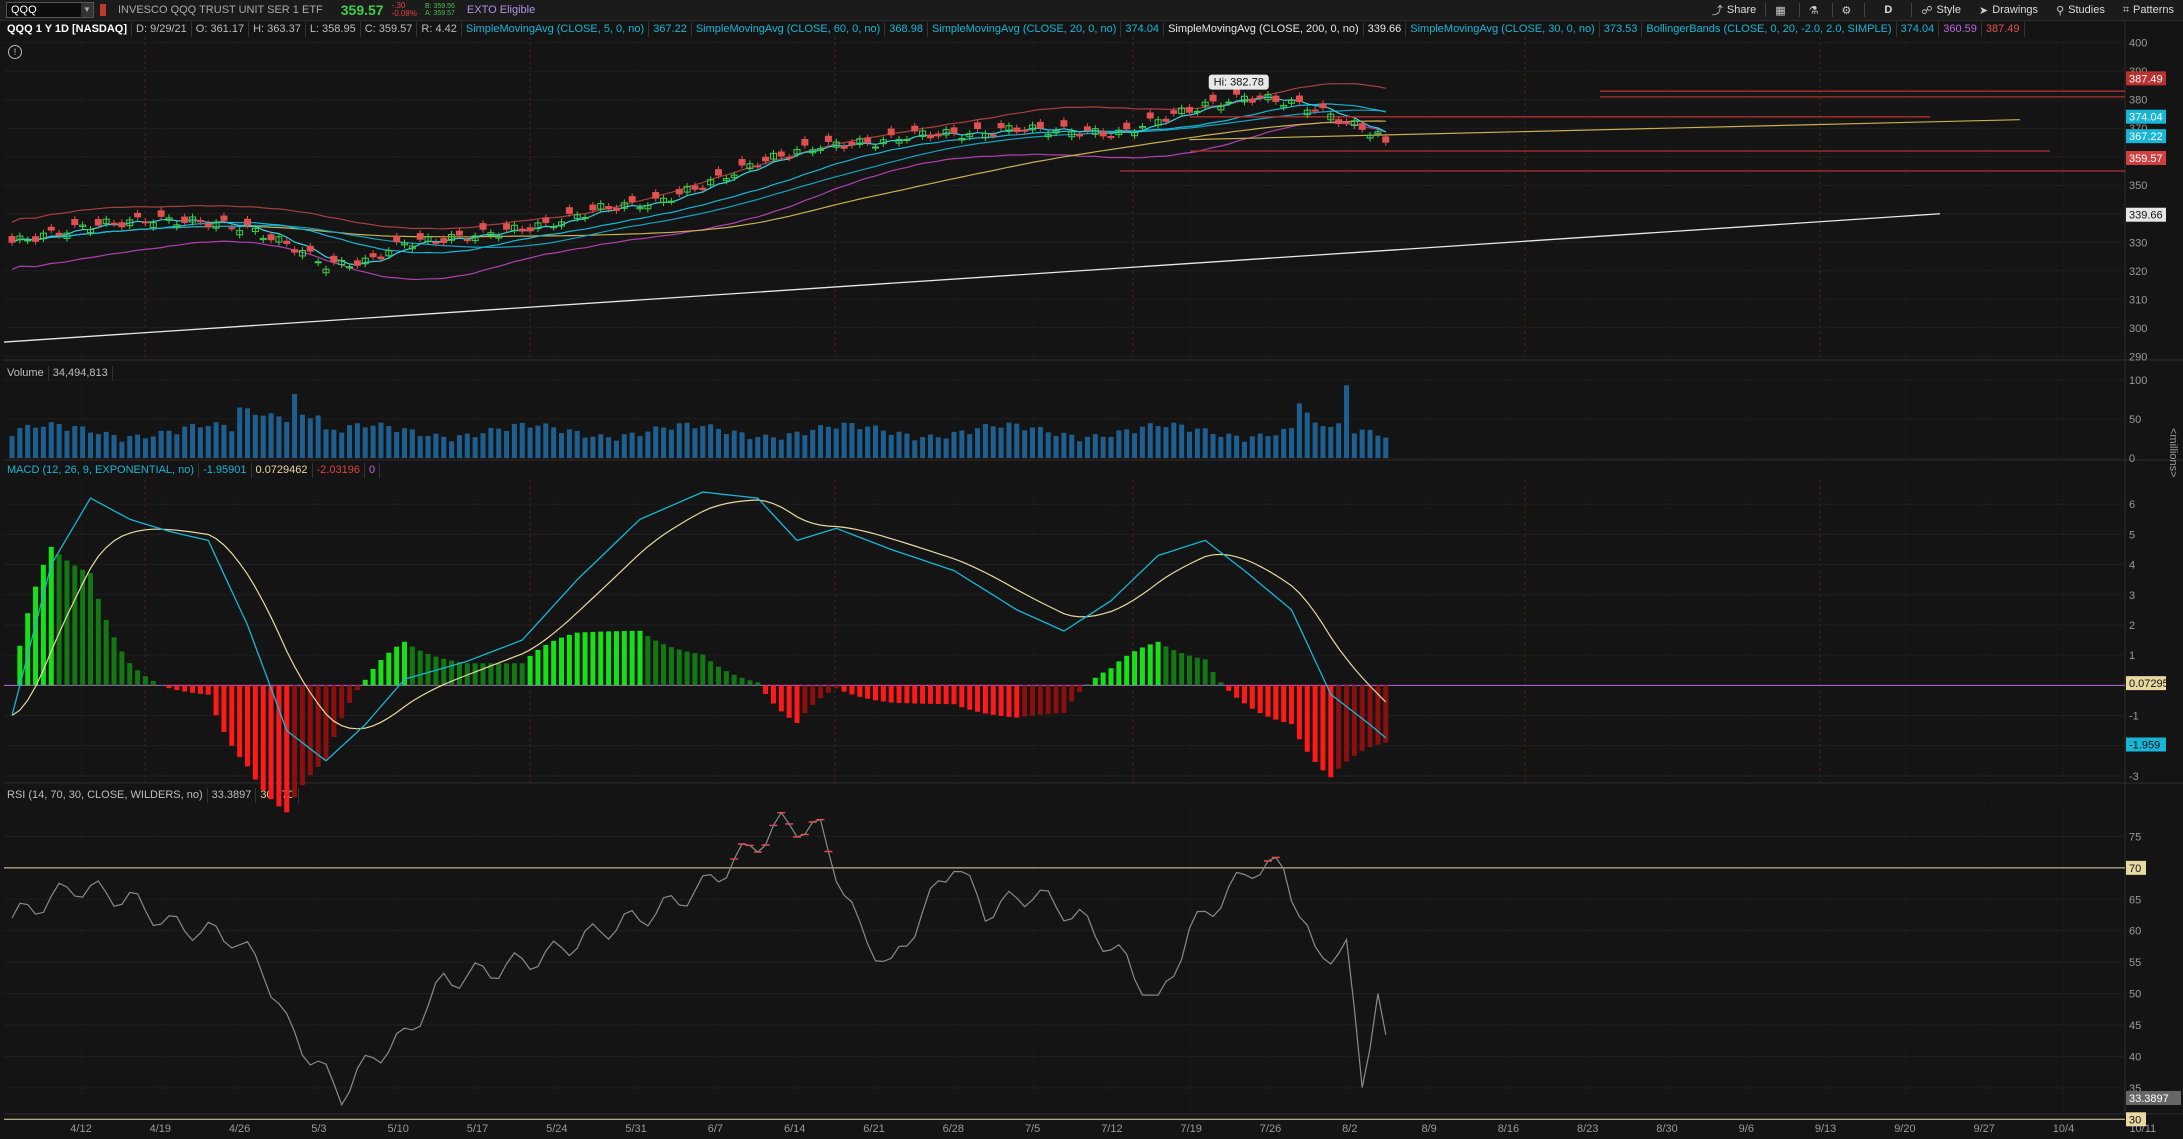 The width and height of the screenshot is (2183, 1139). Describe the element at coordinates (794, 1129) in the screenshot. I see `x-axis-label: 6/14` at that location.